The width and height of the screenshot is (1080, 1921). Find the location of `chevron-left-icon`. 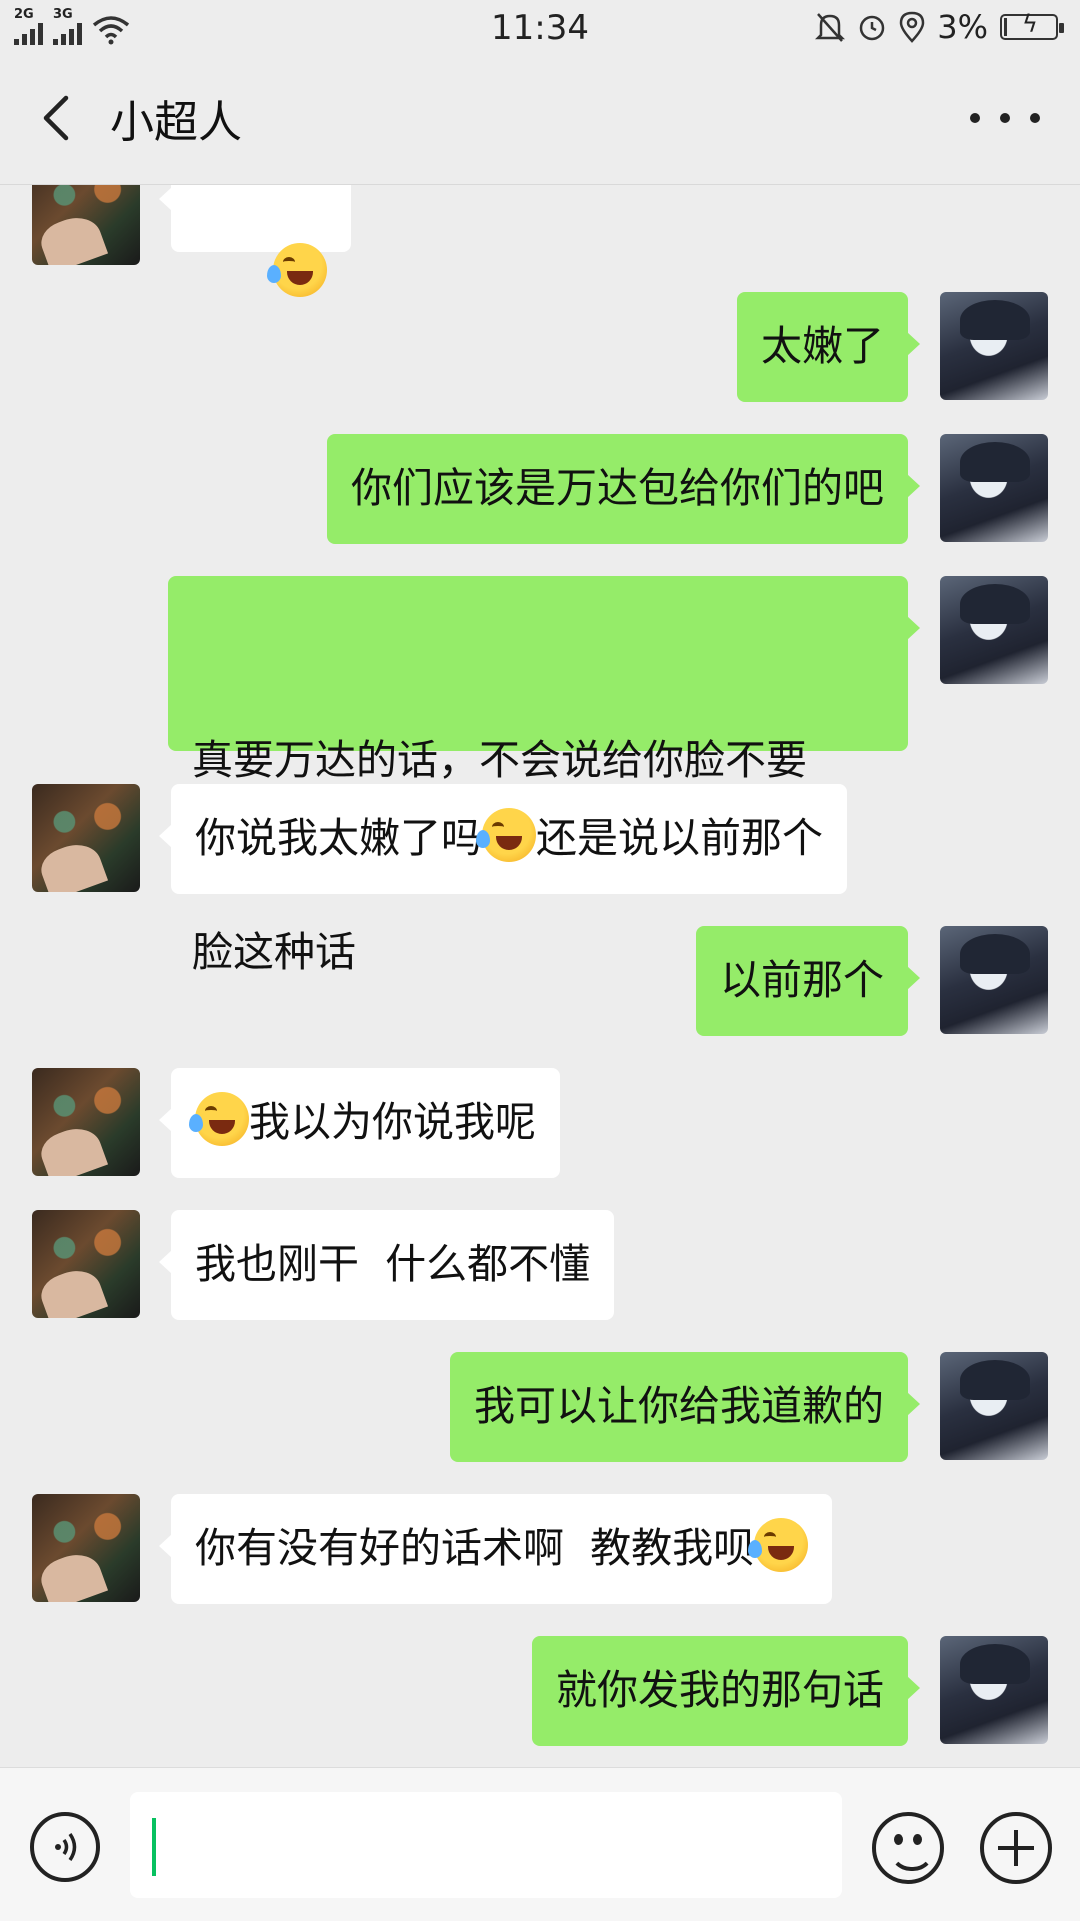

chevron-left-icon is located at coordinates (58, 118).